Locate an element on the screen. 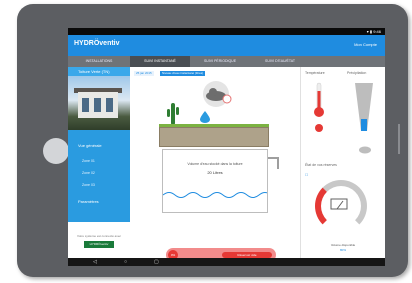  brand-badge: HYDRÖventiv is located at coordinates (99, 244).